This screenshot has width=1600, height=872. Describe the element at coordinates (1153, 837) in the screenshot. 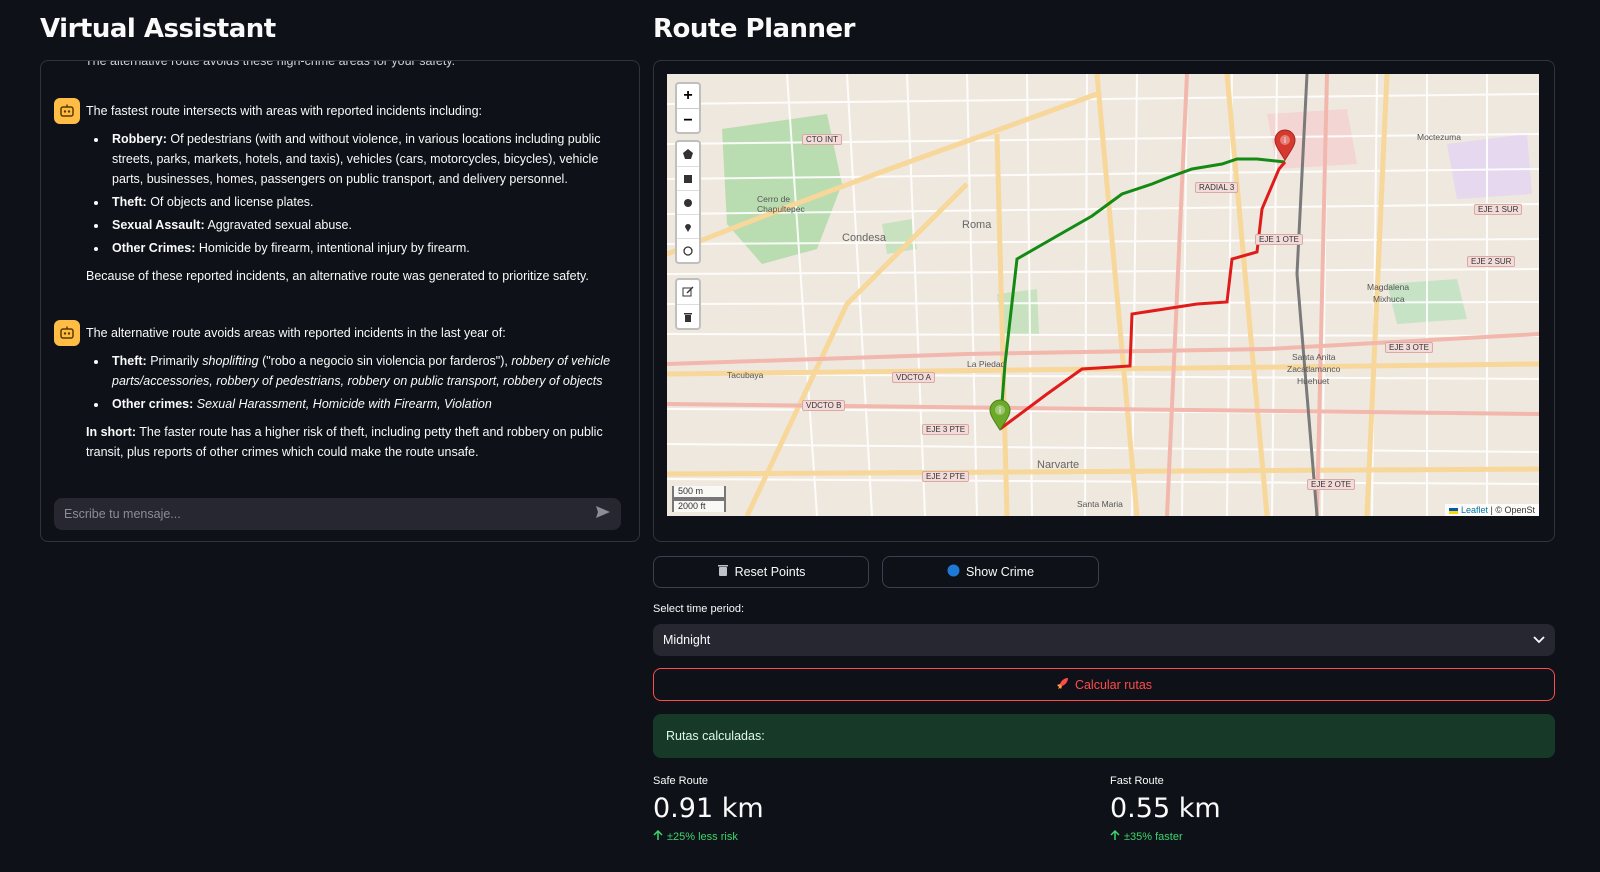

I see `metric-delta-text: ±35% faster` at that location.